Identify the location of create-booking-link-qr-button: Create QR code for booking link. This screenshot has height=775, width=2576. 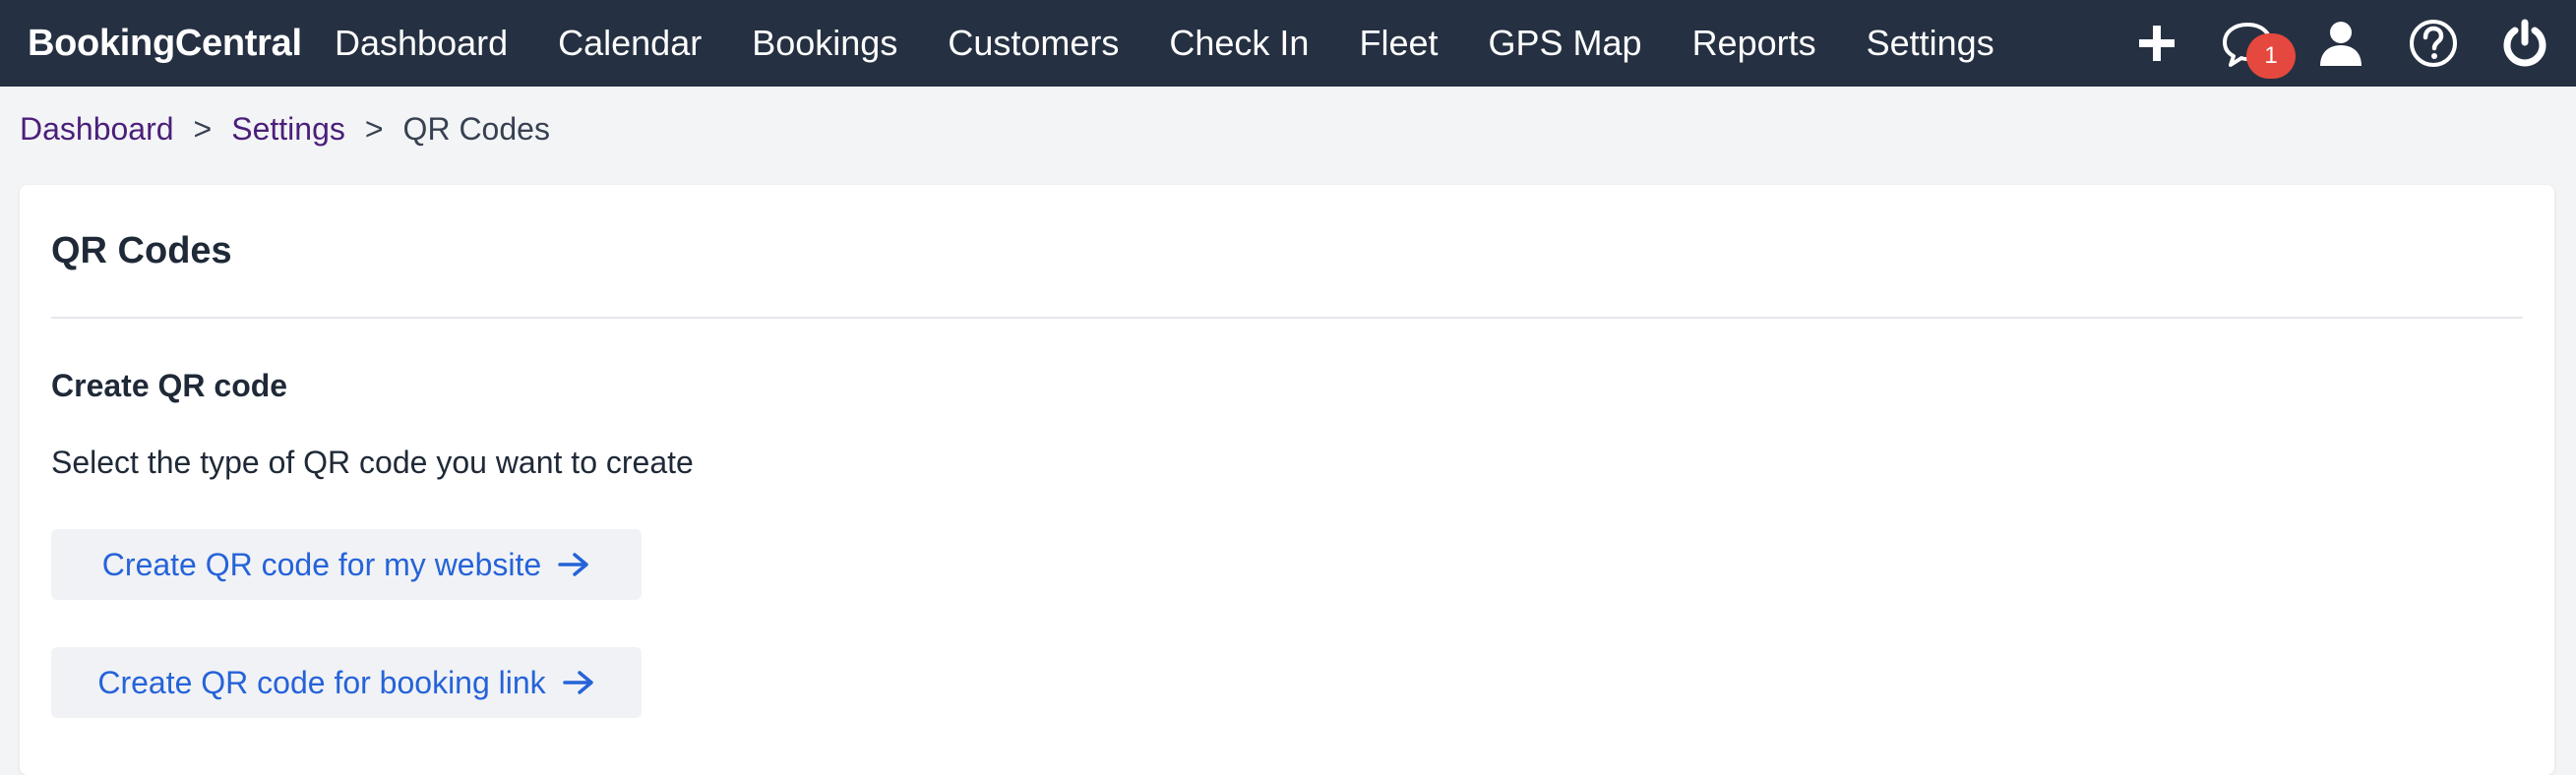
(346, 683).